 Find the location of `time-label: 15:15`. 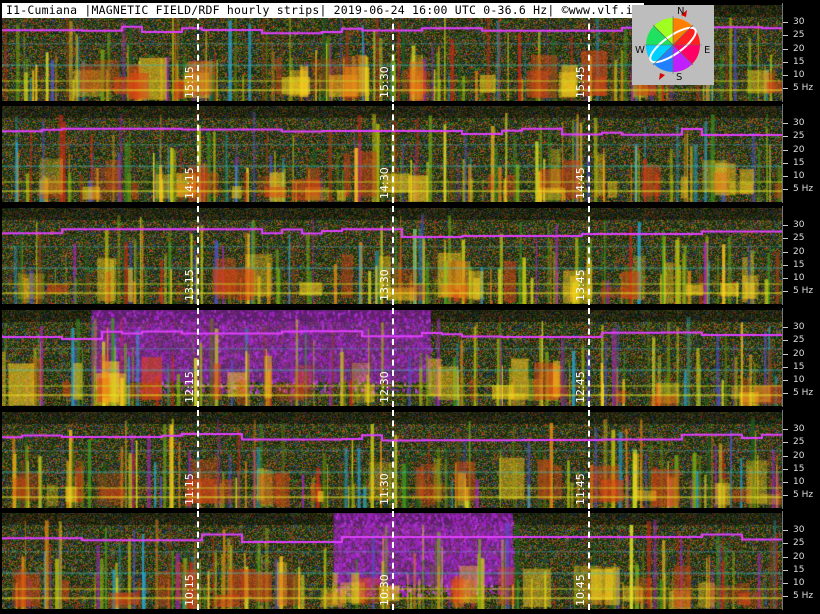

time-label: 15:15 is located at coordinates (189, 82).